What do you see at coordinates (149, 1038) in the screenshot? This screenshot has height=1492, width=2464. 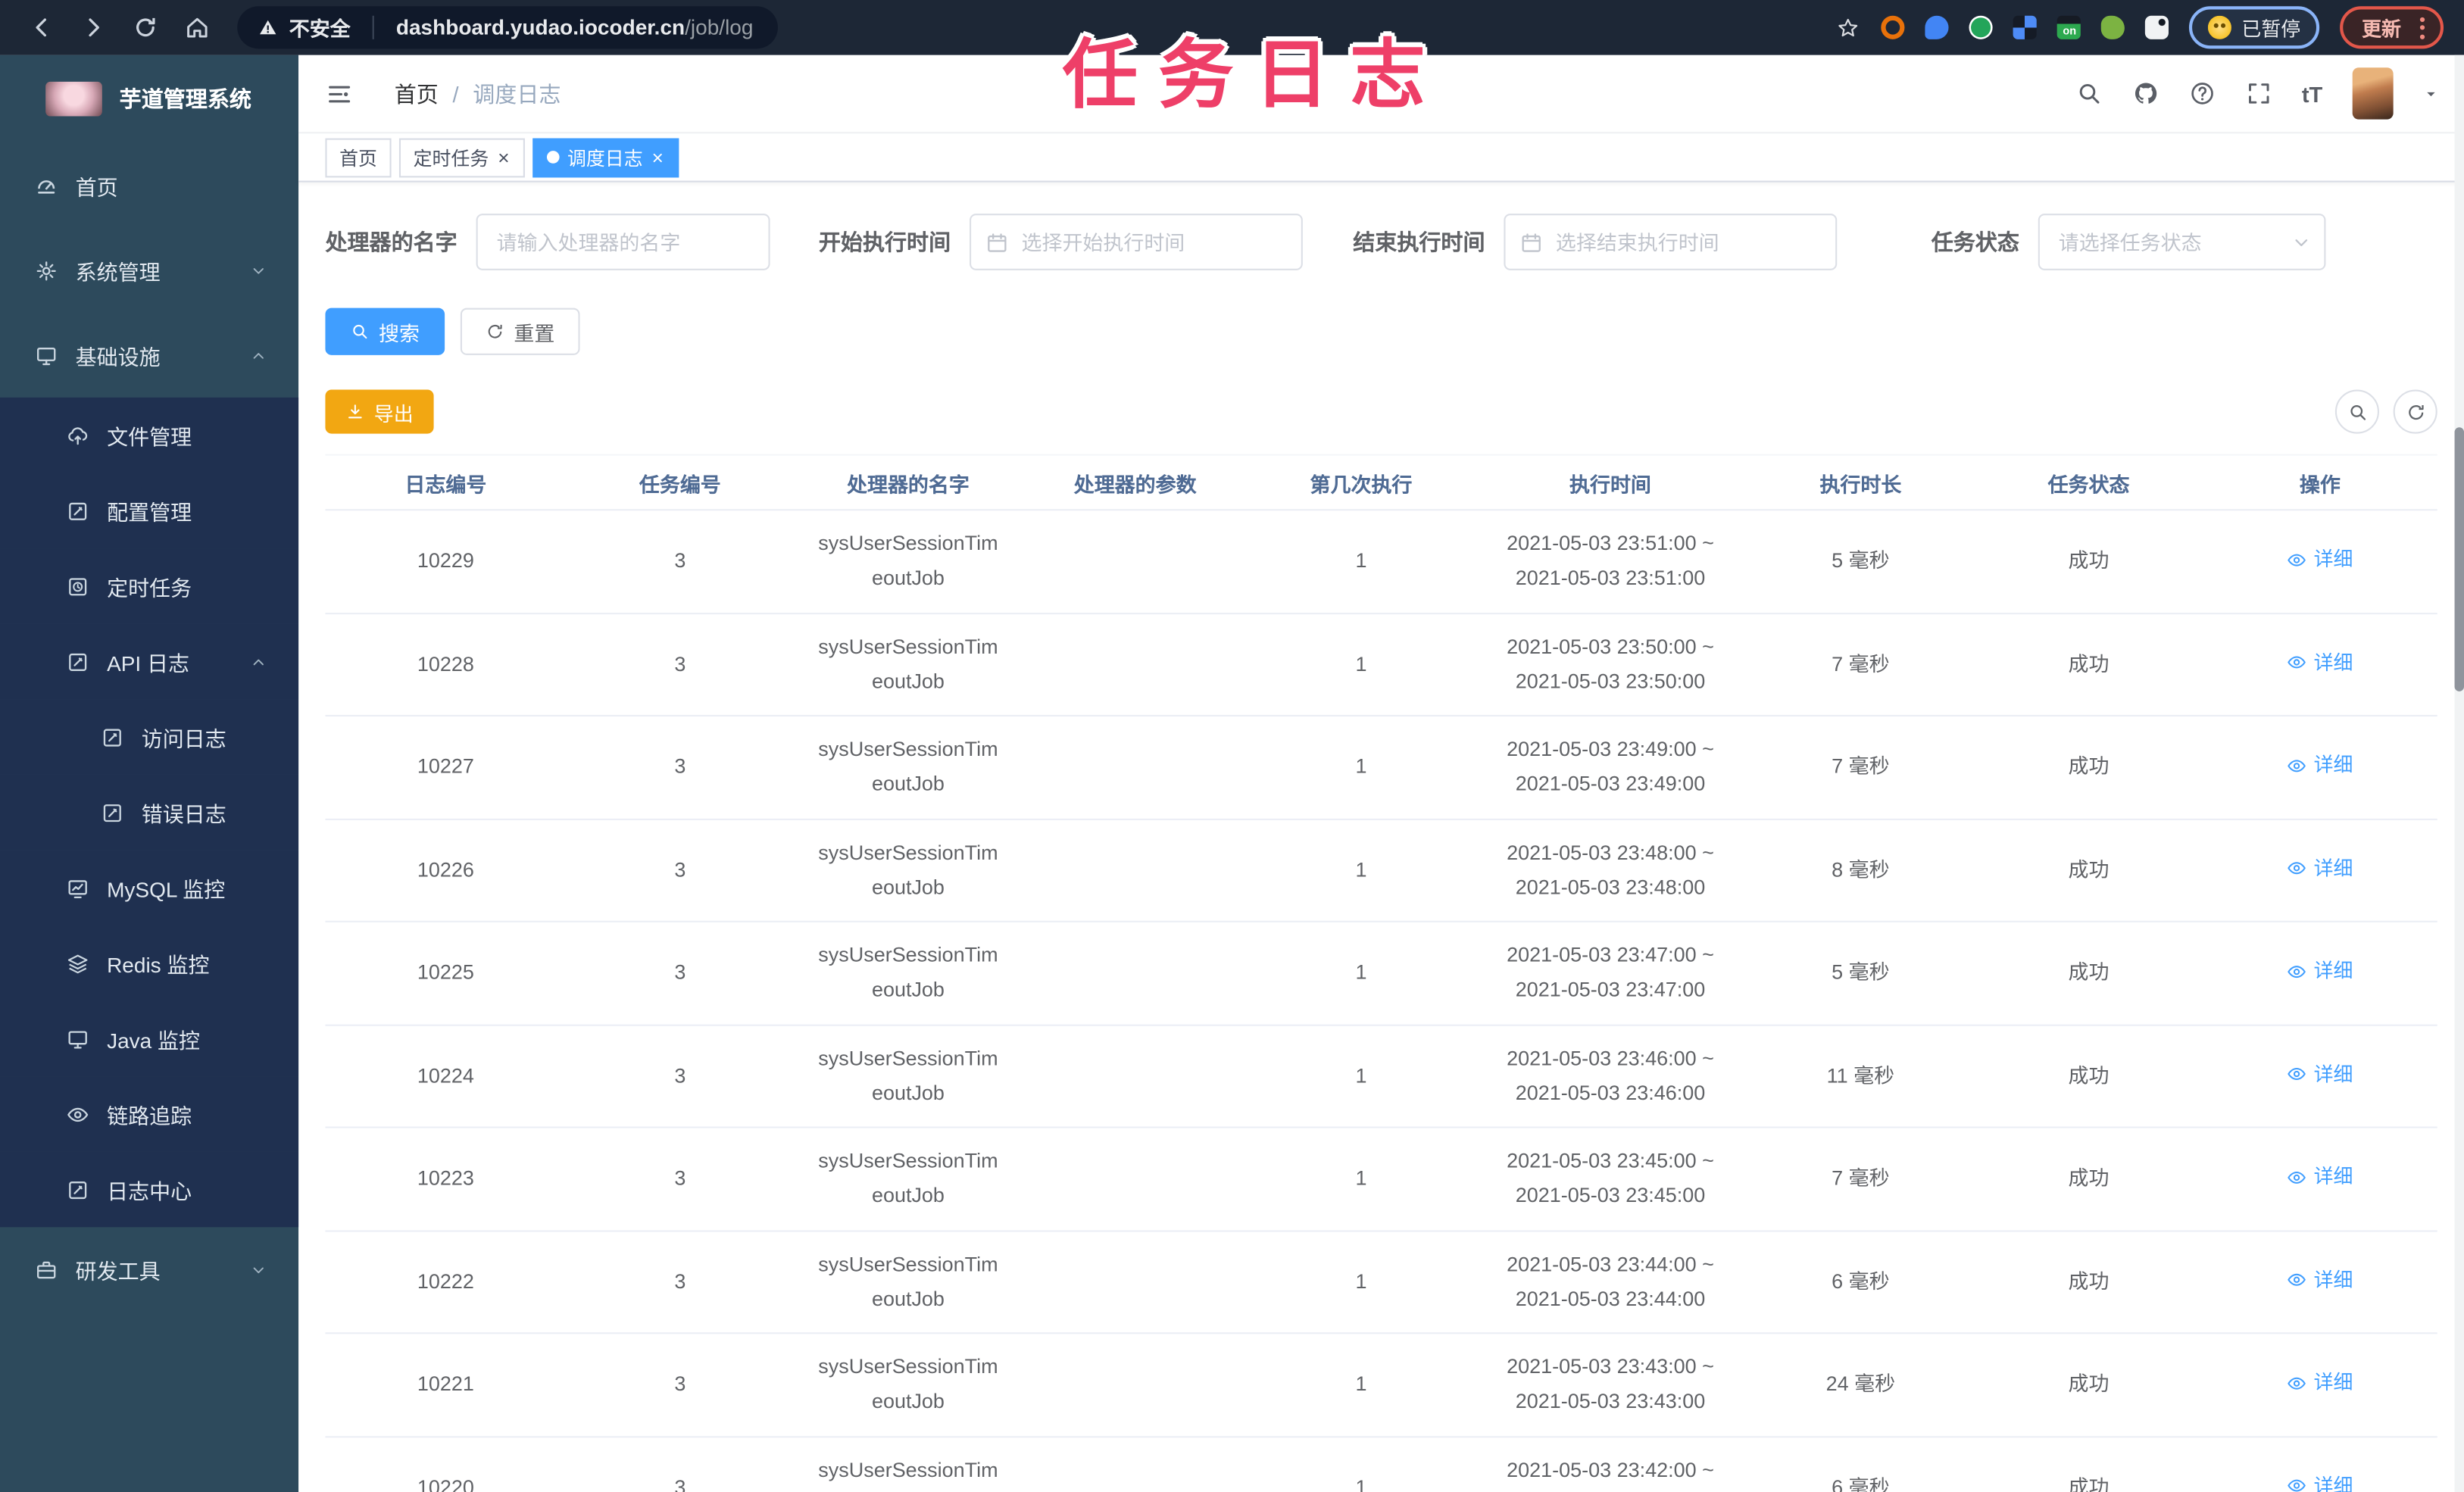 I see `sidebar-item-java-monitor: Java 监控` at bounding box center [149, 1038].